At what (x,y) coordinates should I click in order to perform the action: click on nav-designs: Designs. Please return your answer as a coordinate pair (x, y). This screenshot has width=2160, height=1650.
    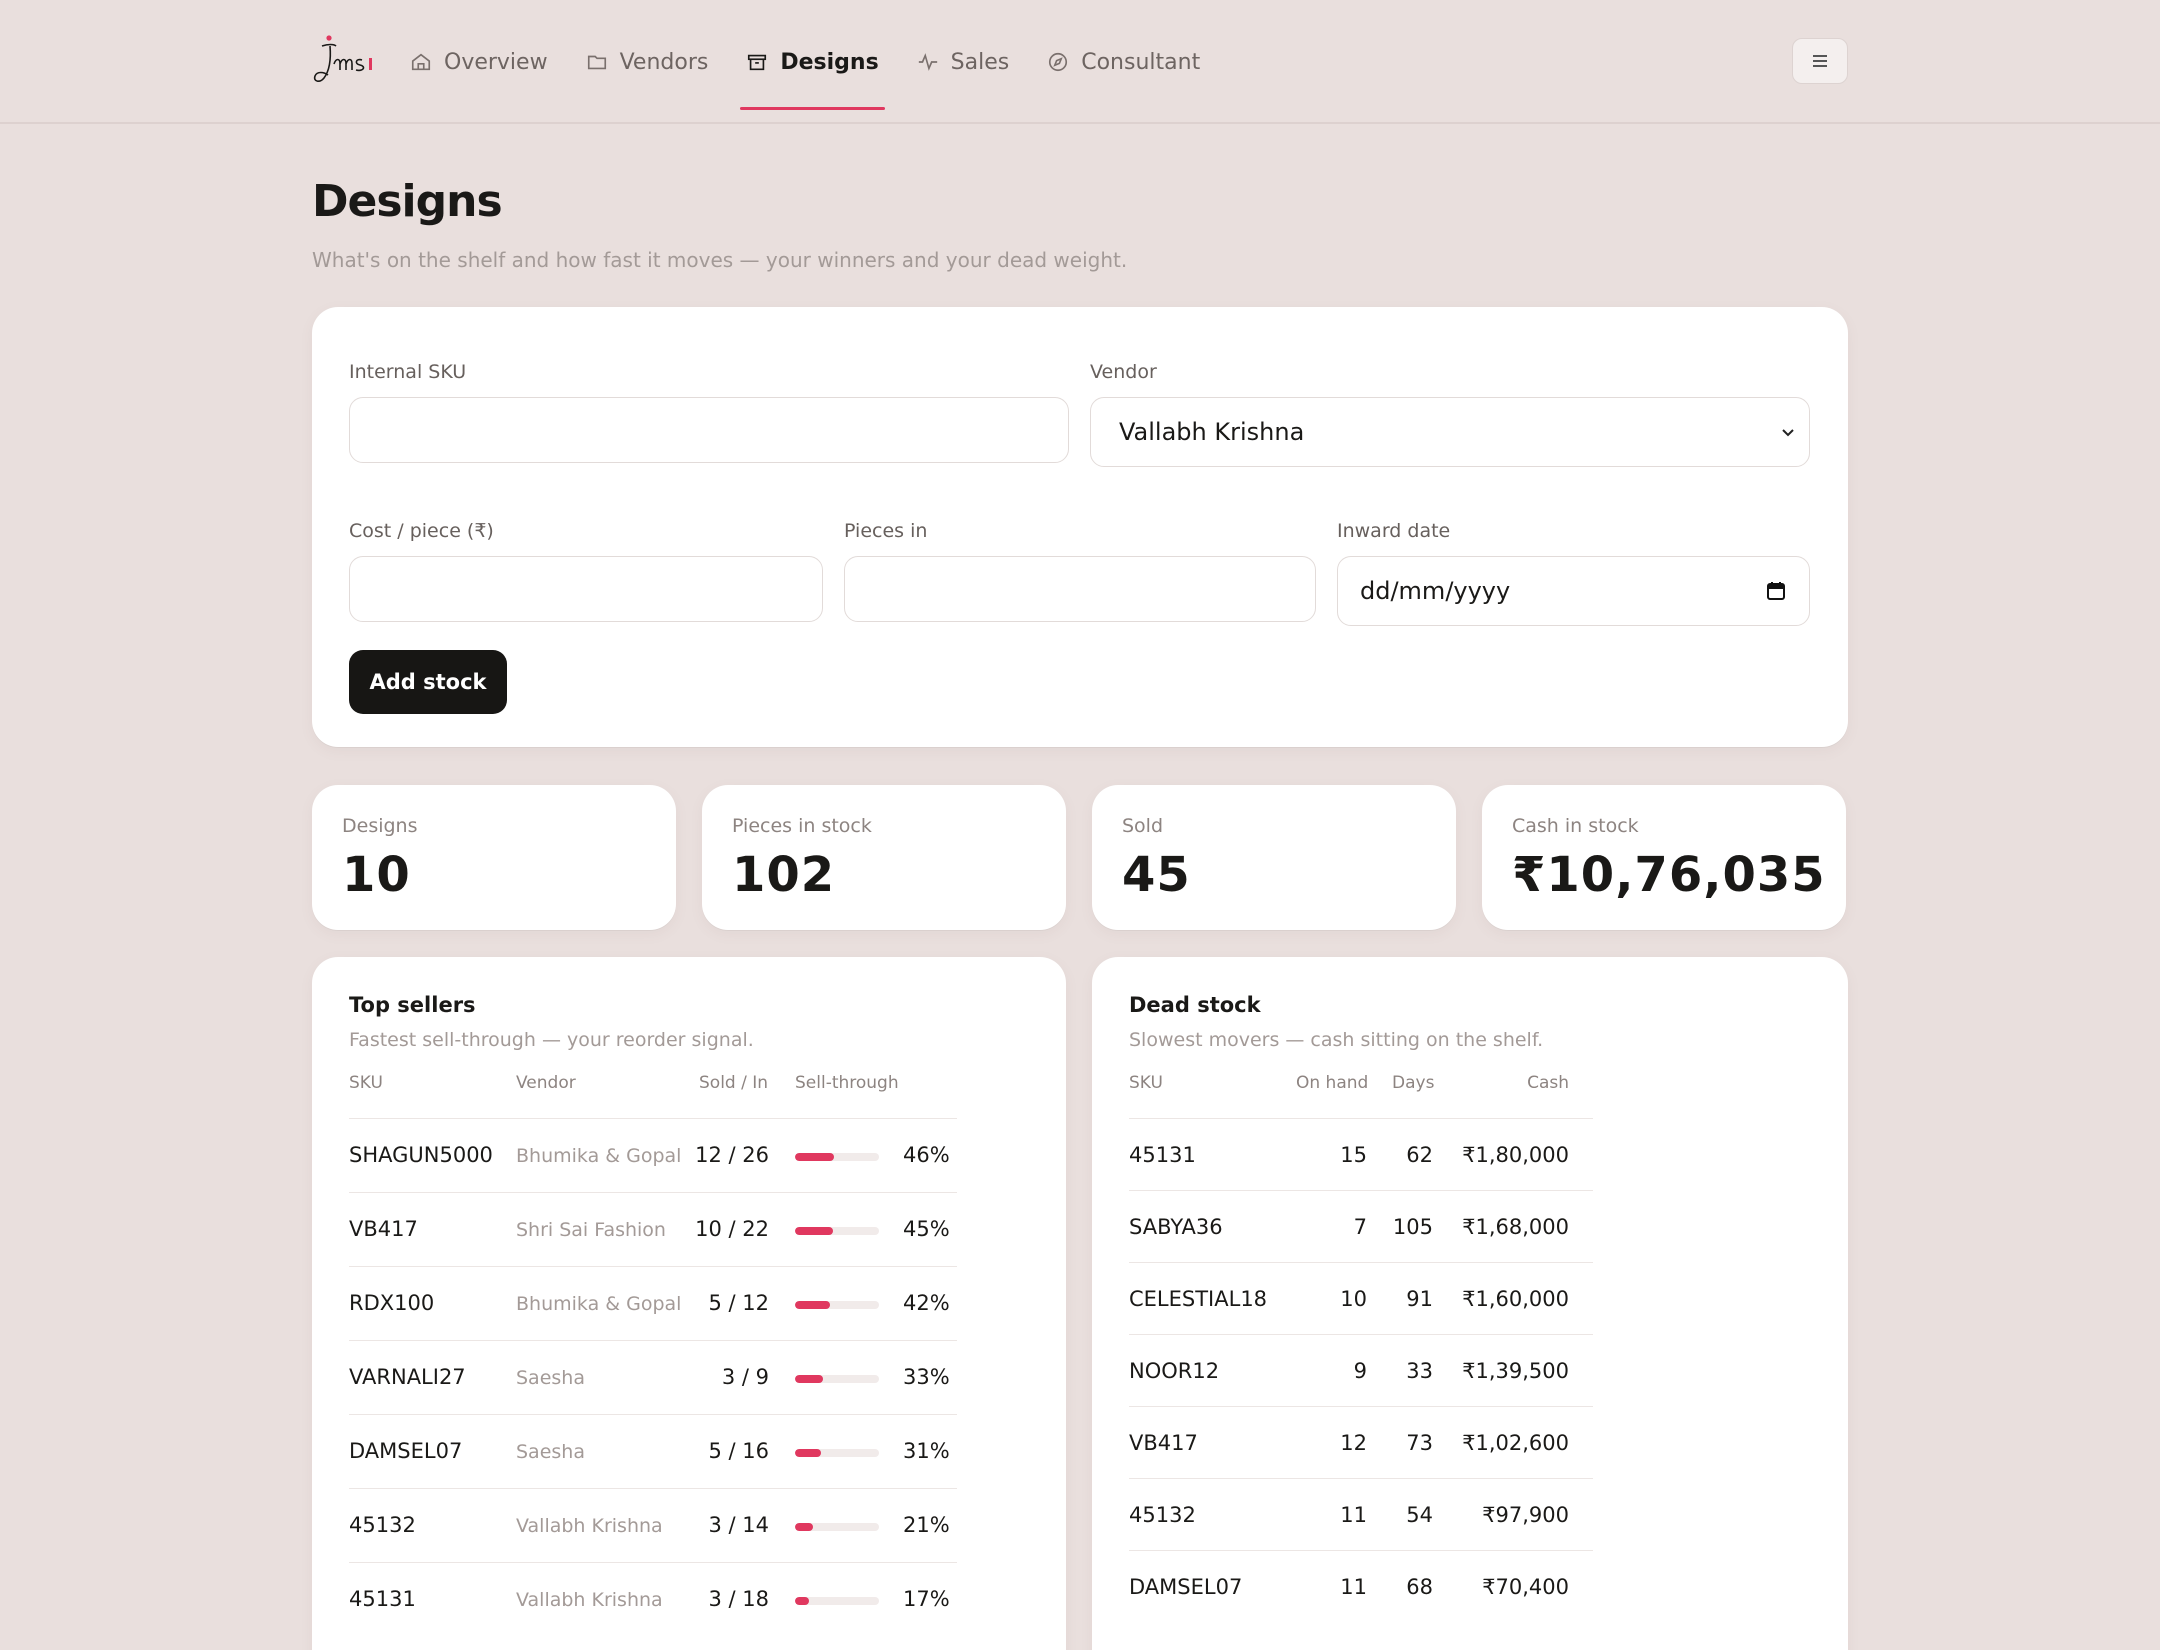
    Looking at the image, I should click on (813, 62).